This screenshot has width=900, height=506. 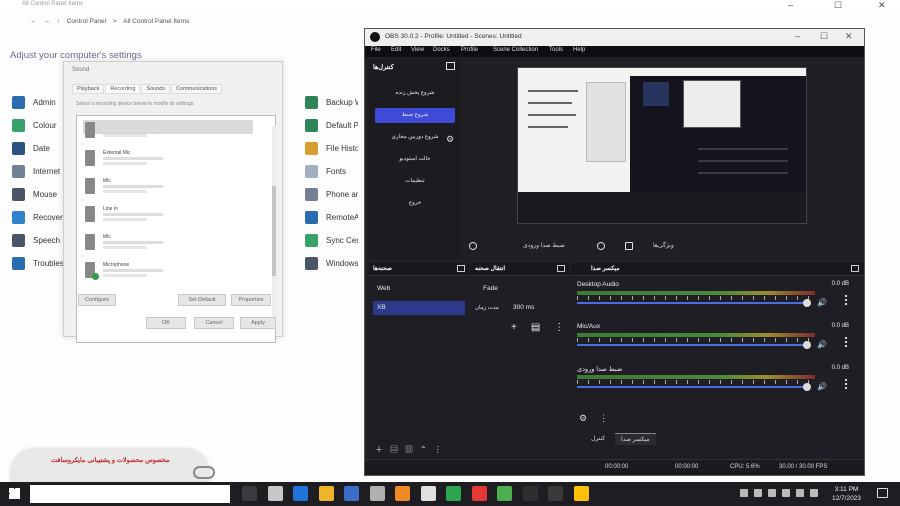 I want to click on start-recording-button: شروع ضبط, so click(x=415, y=115).